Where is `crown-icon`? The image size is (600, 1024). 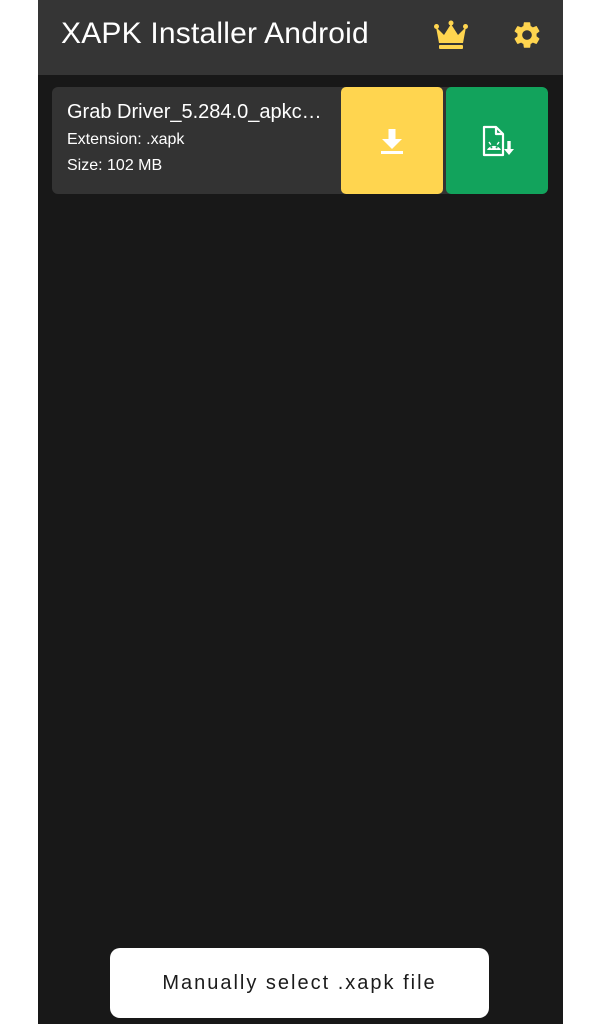 crown-icon is located at coordinates (451, 34).